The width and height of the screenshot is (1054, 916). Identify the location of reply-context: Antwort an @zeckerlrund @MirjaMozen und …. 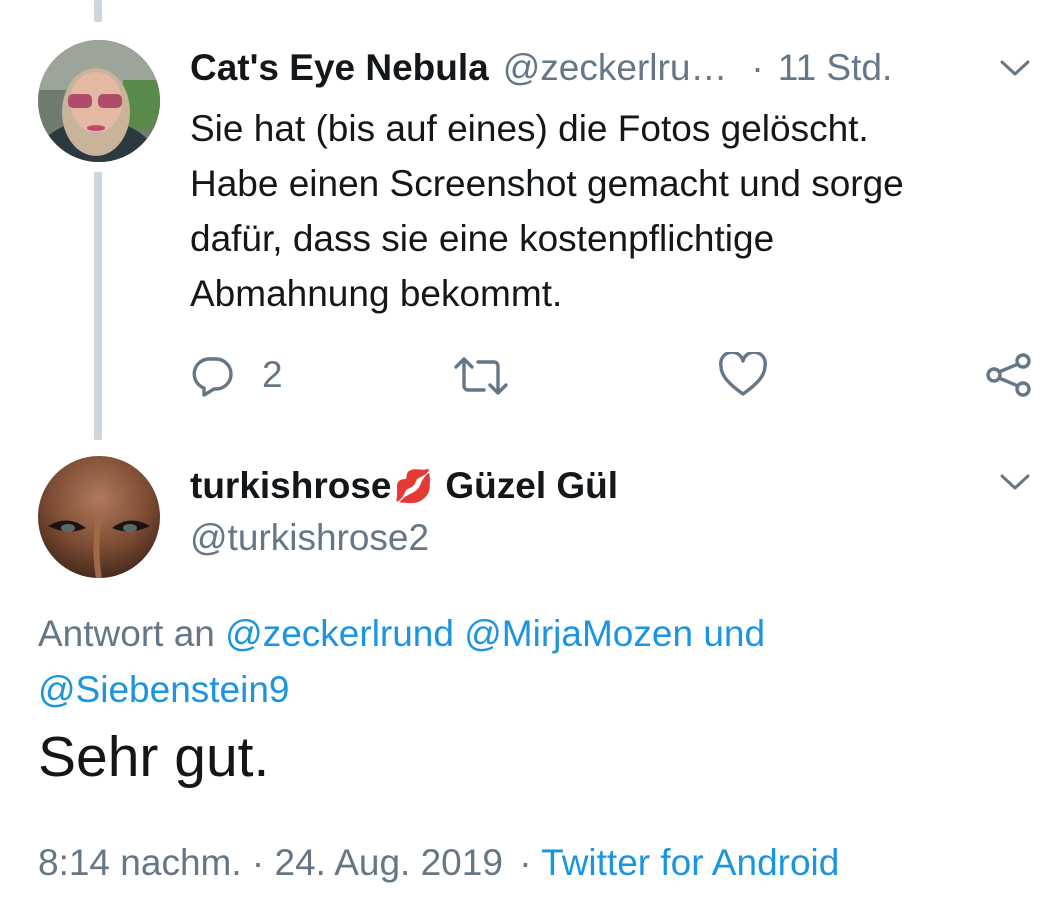
(533, 662).